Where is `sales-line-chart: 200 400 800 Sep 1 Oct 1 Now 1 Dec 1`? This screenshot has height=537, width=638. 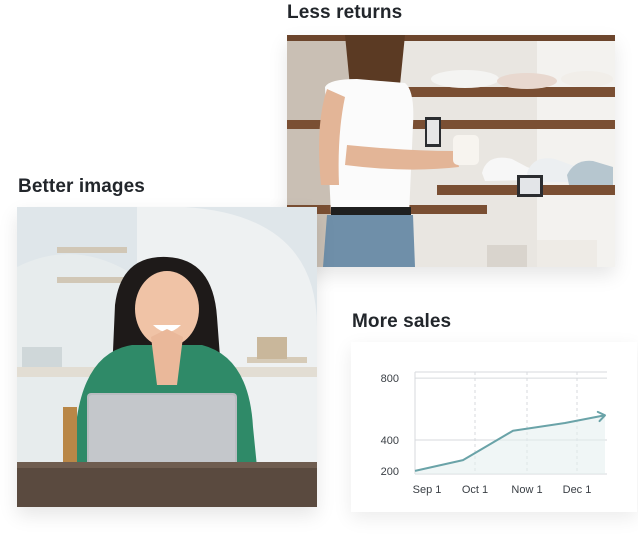 sales-line-chart: 200 400 800 Sep 1 Oct 1 Now 1 Dec 1 is located at coordinates (494, 433).